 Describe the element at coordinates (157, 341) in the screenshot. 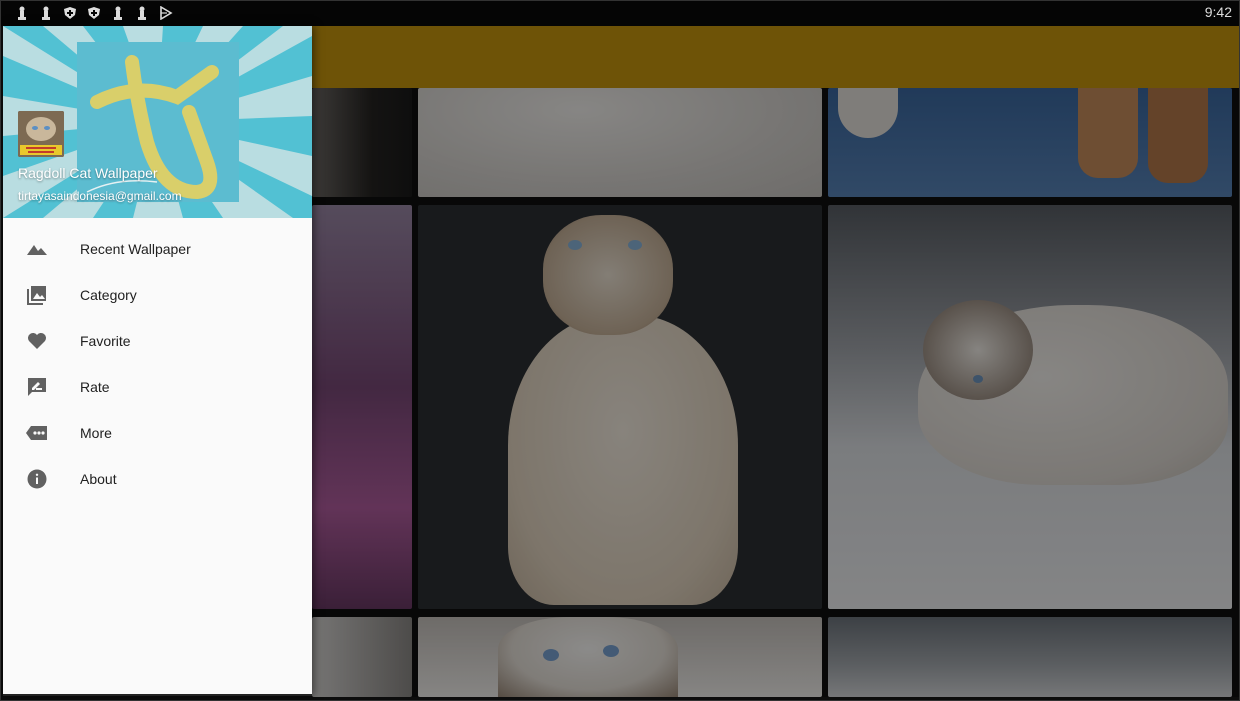

I see `menu-item-favorite: Favorite` at that location.